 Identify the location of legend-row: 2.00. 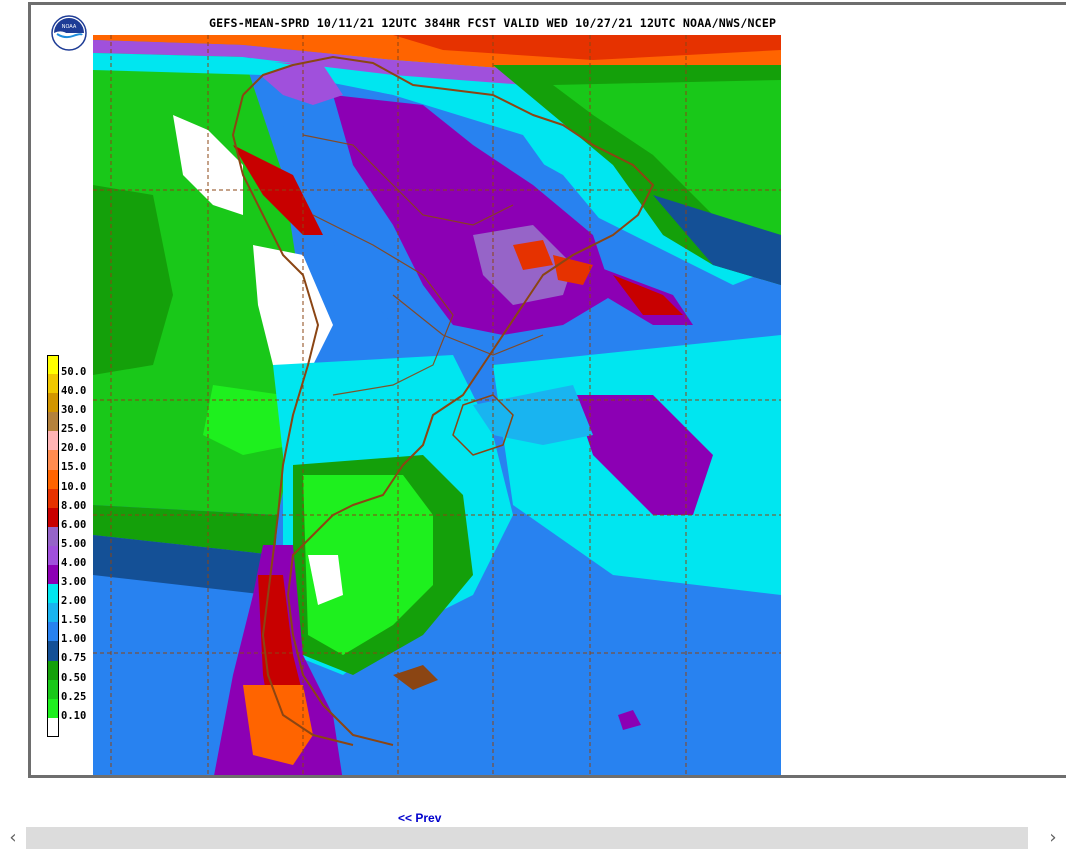
(77, 595).